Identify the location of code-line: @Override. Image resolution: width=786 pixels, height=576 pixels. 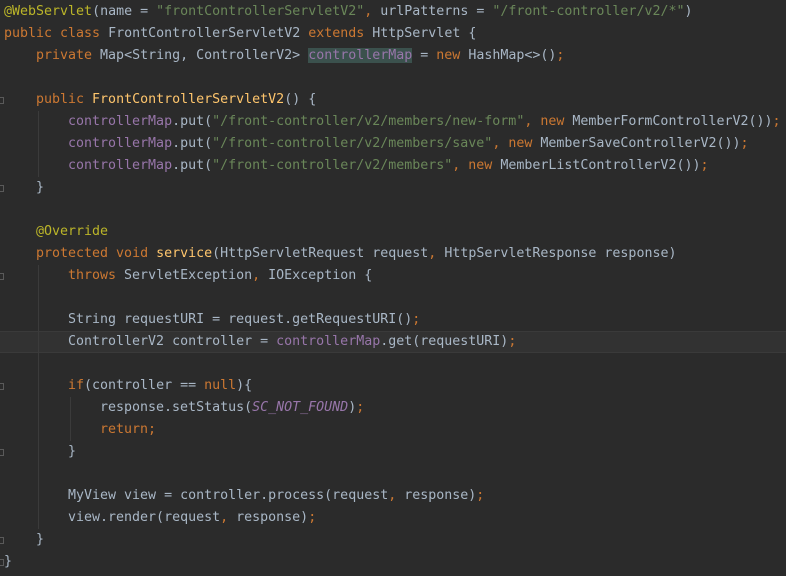
(393, 232).